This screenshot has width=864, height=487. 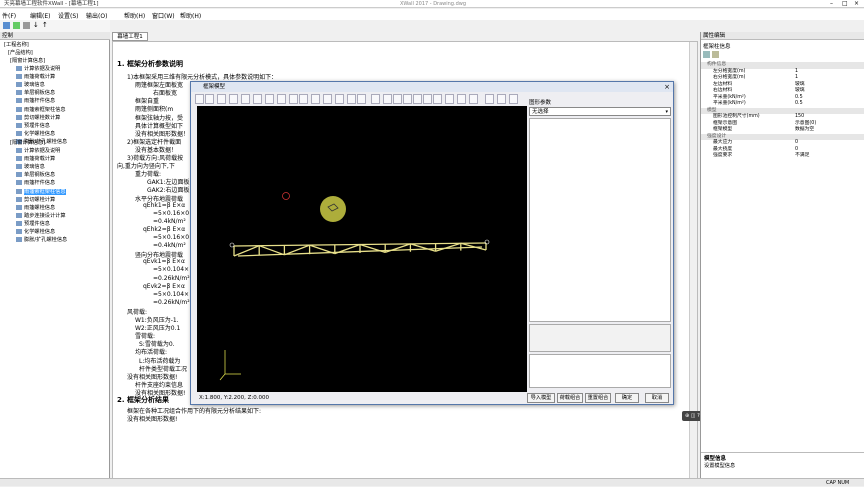 I want to click on undo-icon, so click(x=339, y=99).